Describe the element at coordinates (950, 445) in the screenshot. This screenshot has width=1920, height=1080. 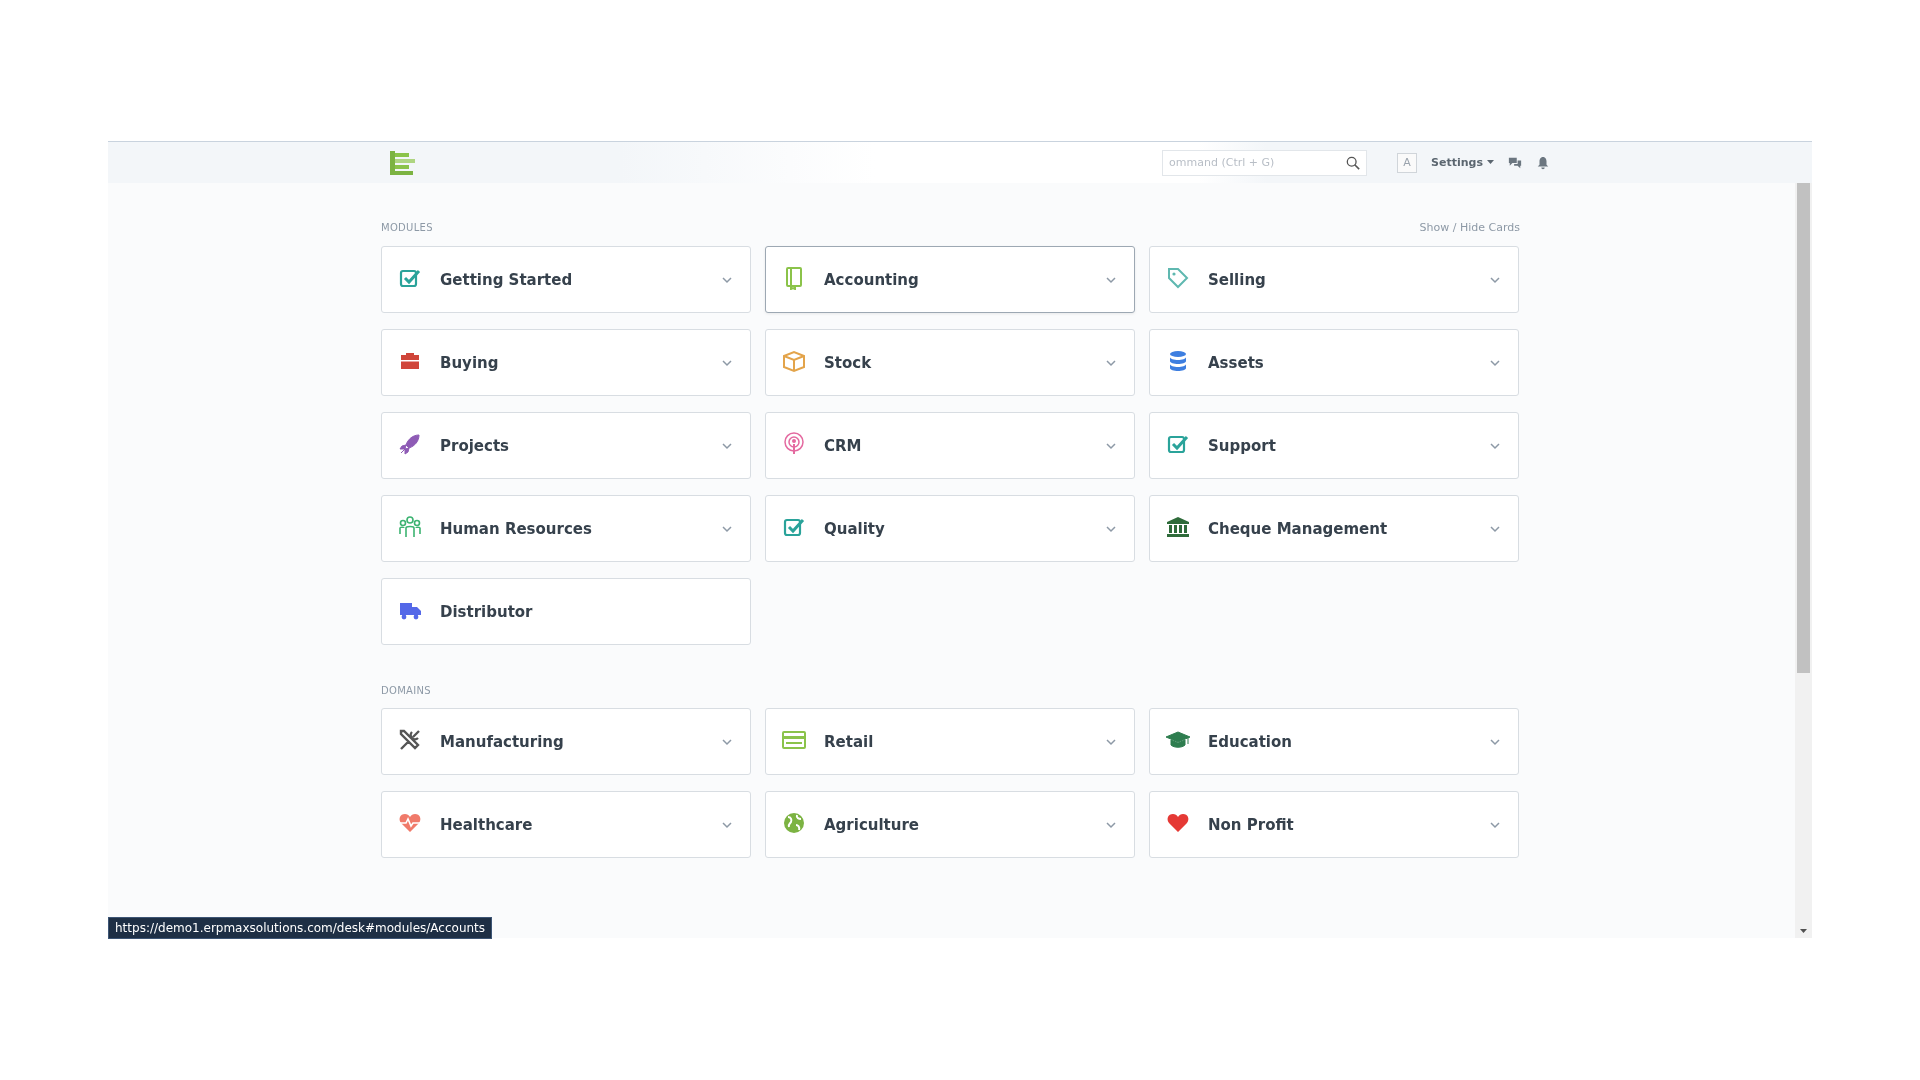
I see `module-card: CRM` at that location.